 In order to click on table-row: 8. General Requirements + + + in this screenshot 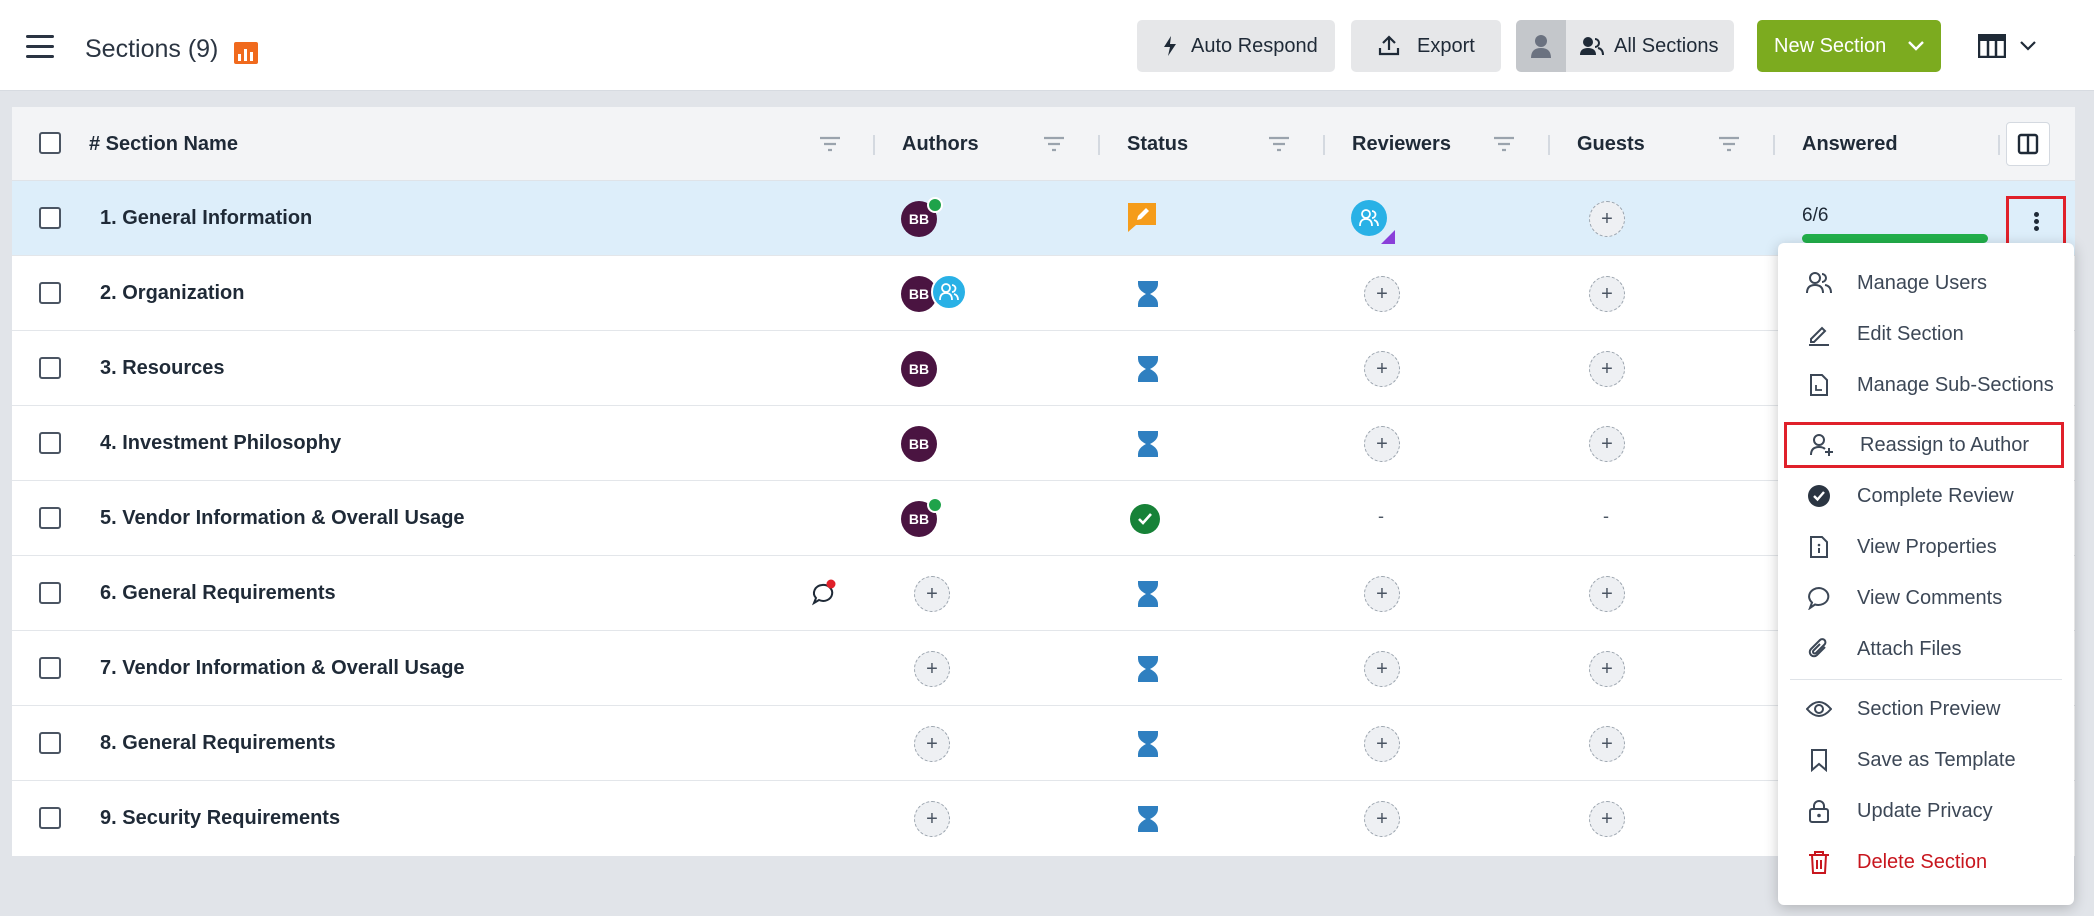, I will do `click(1043, 743)`.